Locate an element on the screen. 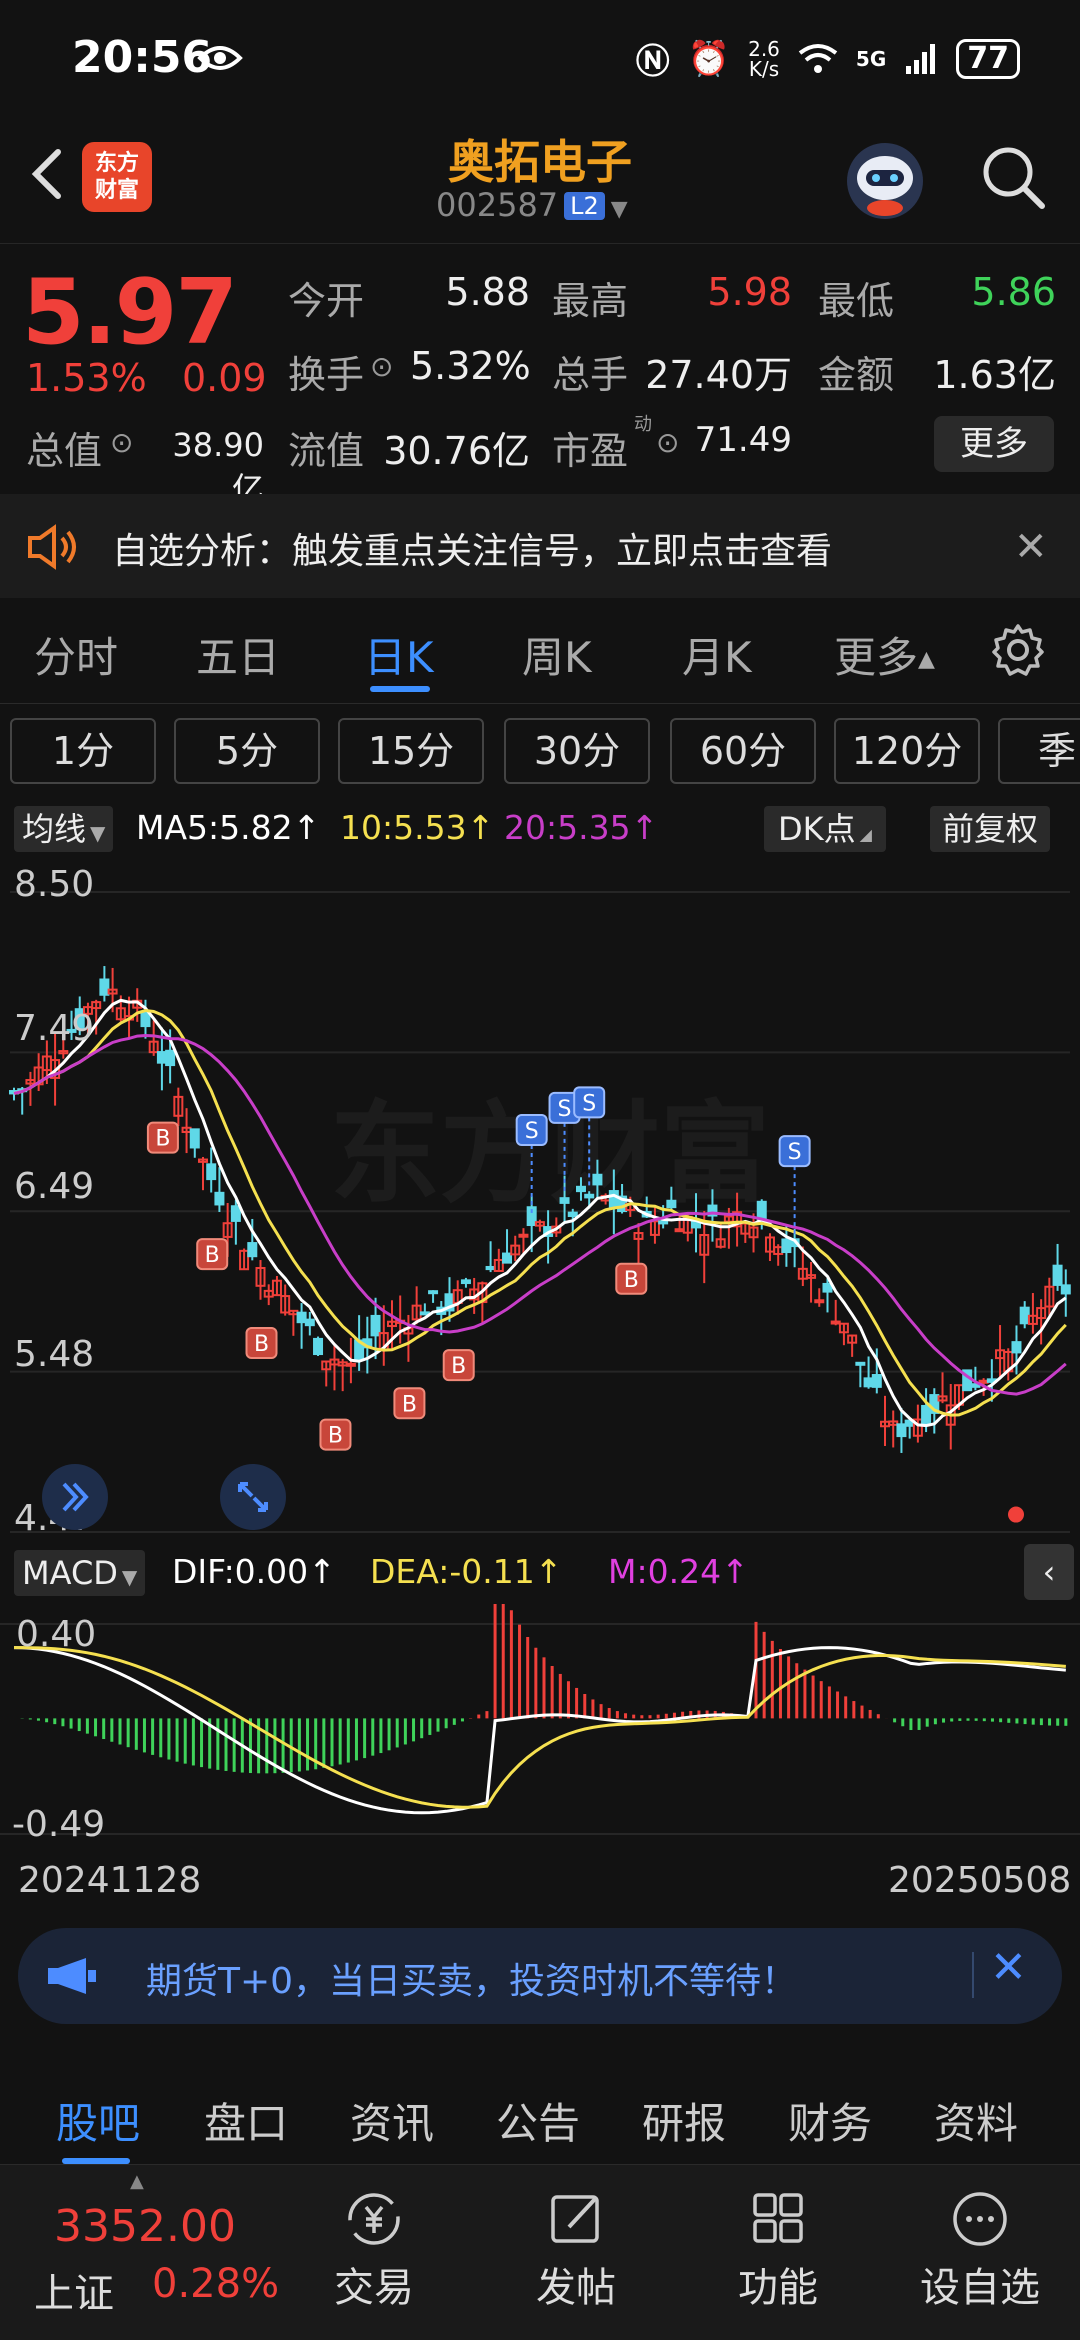  speaker-icon is located at coordinates (52, 547).